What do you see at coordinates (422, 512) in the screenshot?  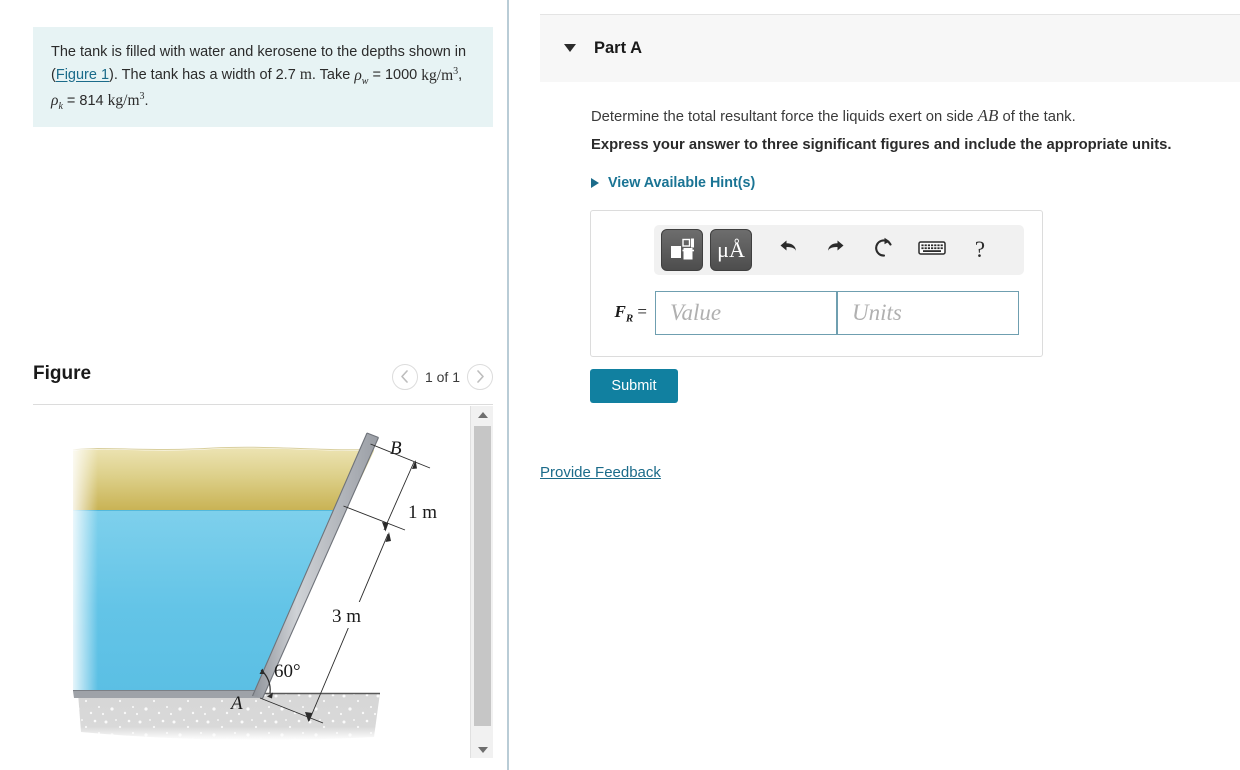 I see `figure-label-dim-top: 1 m` at bounding box center [422, 512].